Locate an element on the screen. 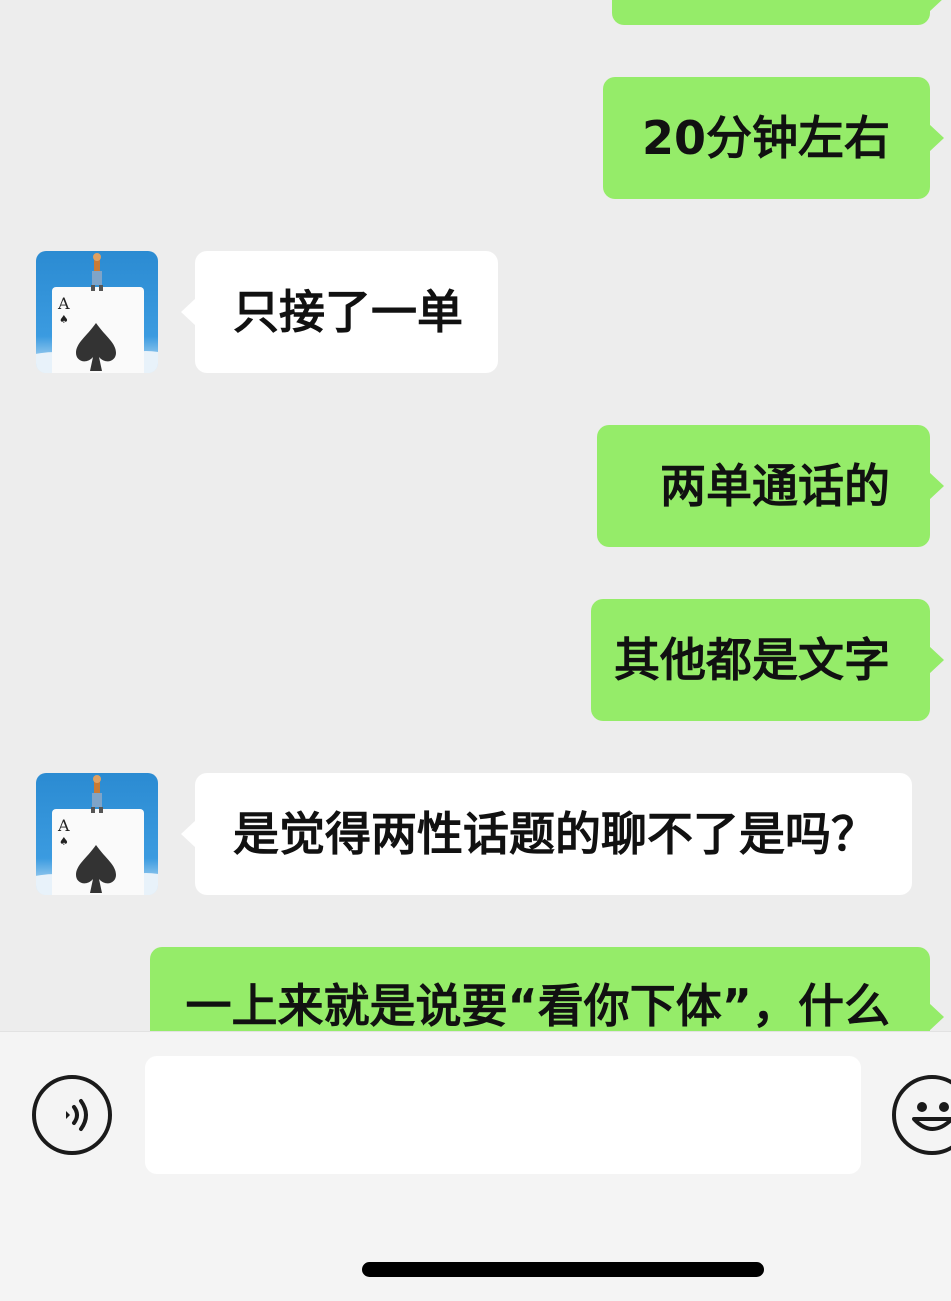  message-bubble-outgoing: 20分钟左右 is located at coordinates (773, 138).